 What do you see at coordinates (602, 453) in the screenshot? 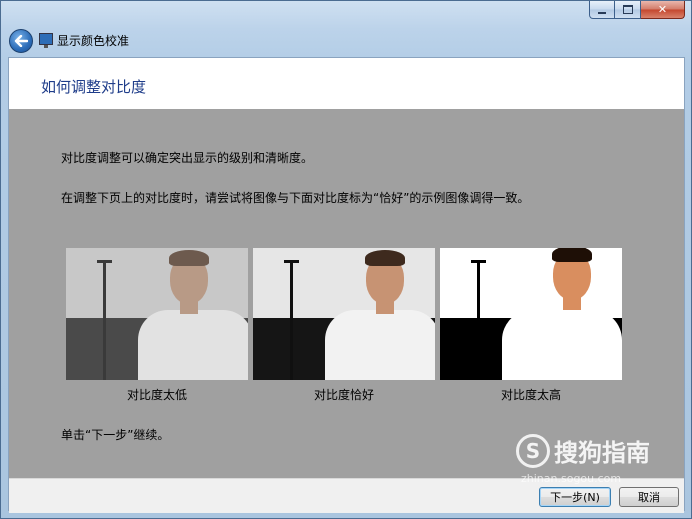
I see `watermark-brand: 搜狗指南` at bounding box center [602, 453].